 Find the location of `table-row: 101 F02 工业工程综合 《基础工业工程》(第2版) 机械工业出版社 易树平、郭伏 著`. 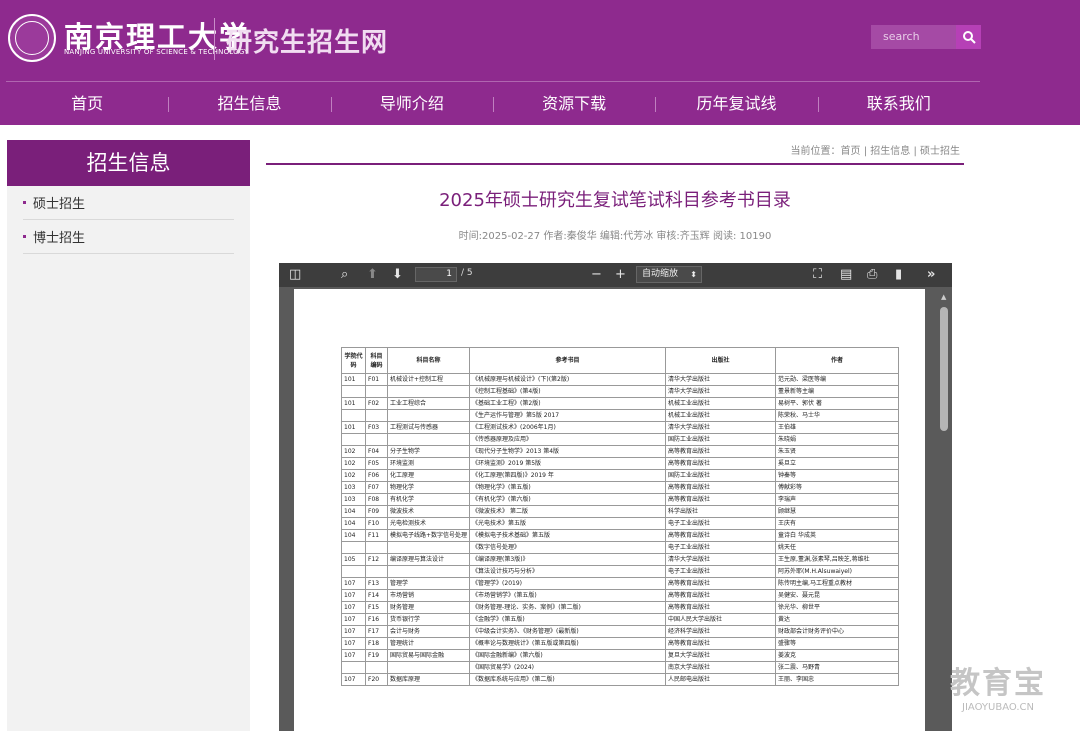

table-row: 101 F02 工业工程综合 《基础工业工程》(第2版) 机械工业出版社 易树平、郭伏 著 is located at coordinates (620, 403).